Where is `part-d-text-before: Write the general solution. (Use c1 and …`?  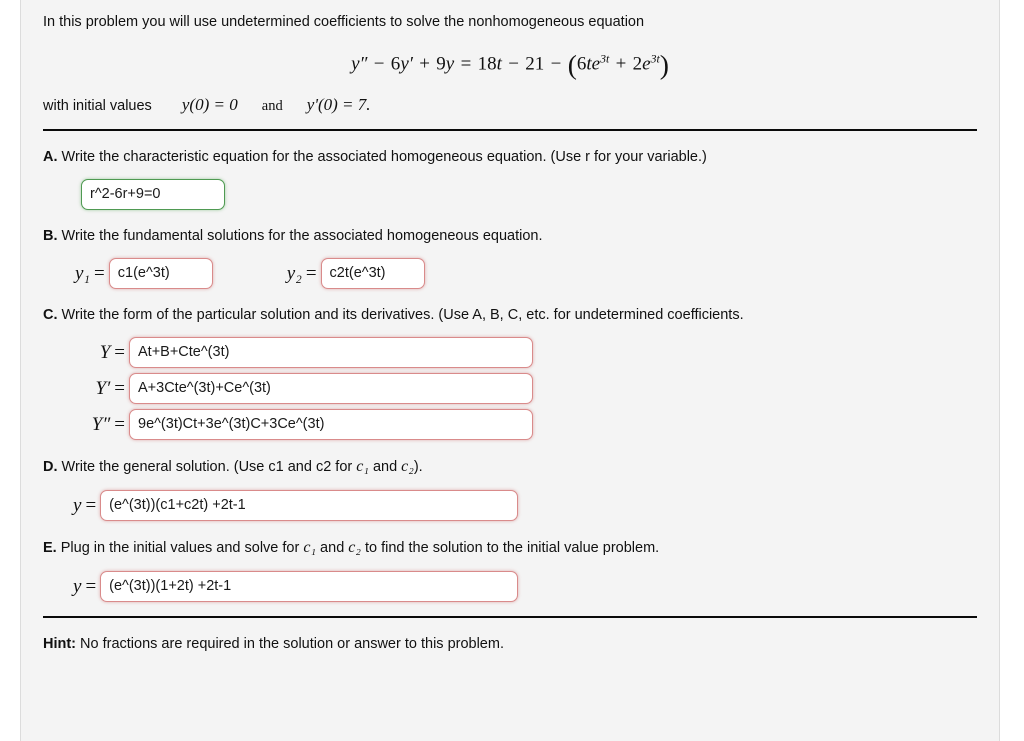
part-d-text-before: Write the general solution. (Use c1 and … is located at coordinates (209, 467).